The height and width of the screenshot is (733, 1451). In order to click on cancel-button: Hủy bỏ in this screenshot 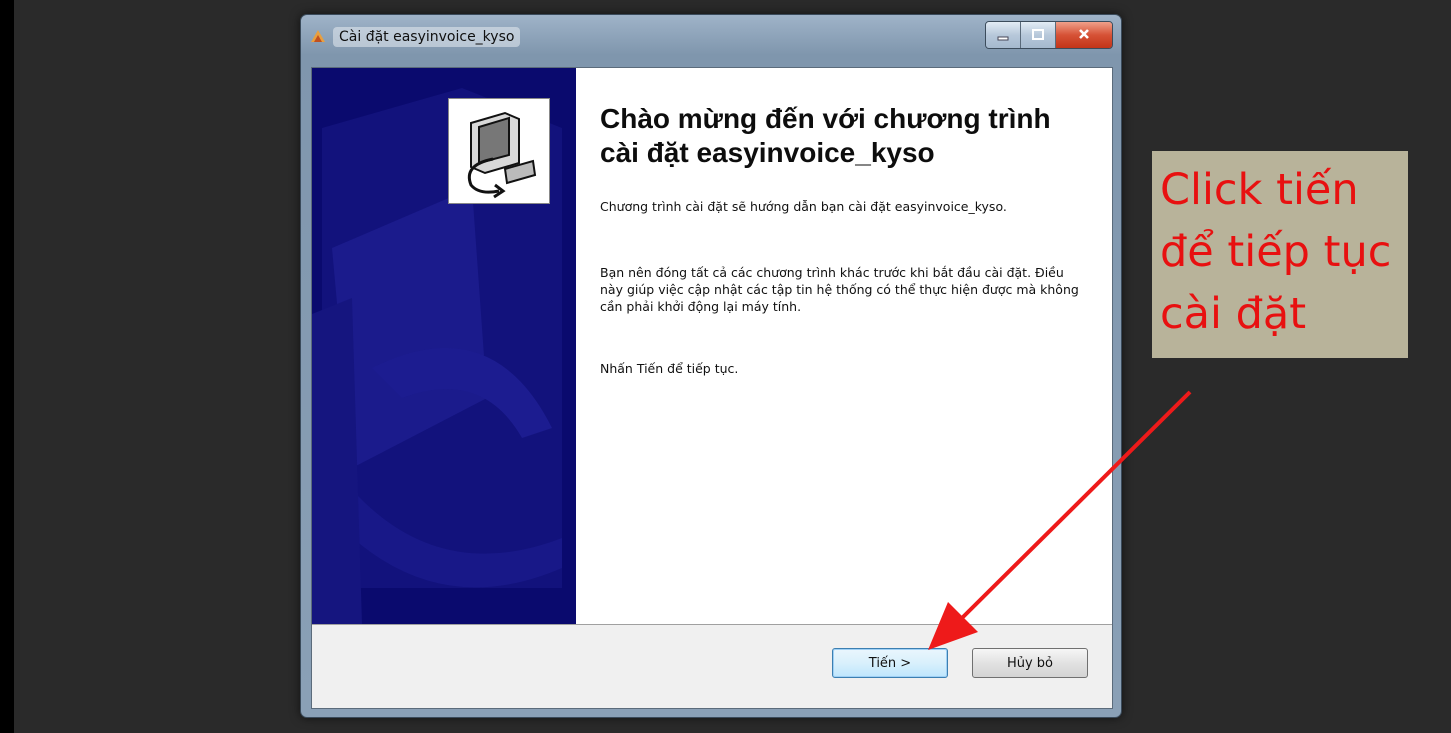, I will do `click(1030, 663)`.